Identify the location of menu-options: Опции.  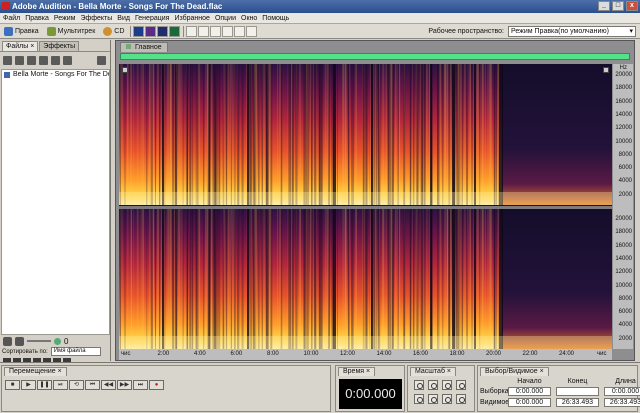
(225, 18).